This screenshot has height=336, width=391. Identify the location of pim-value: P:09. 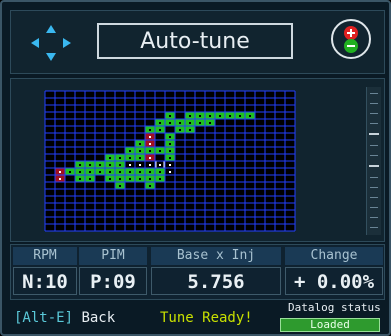
(113, 281).